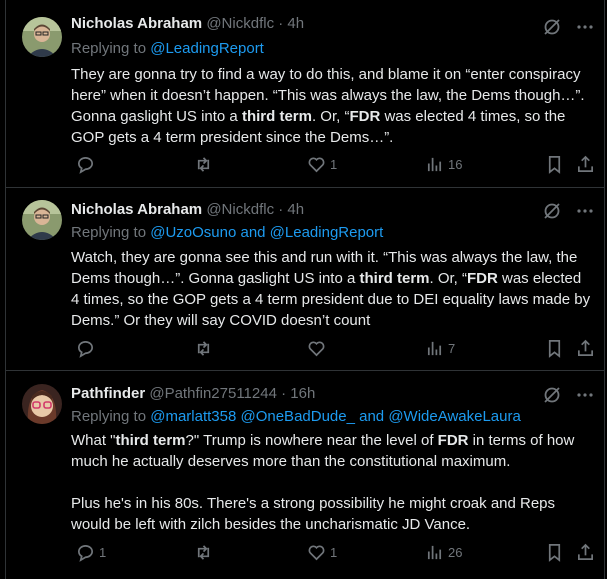  What do you see at coordinates (443, 164) in the screenshot?
I see `views-button: 16` at bounding box center [443, 164].